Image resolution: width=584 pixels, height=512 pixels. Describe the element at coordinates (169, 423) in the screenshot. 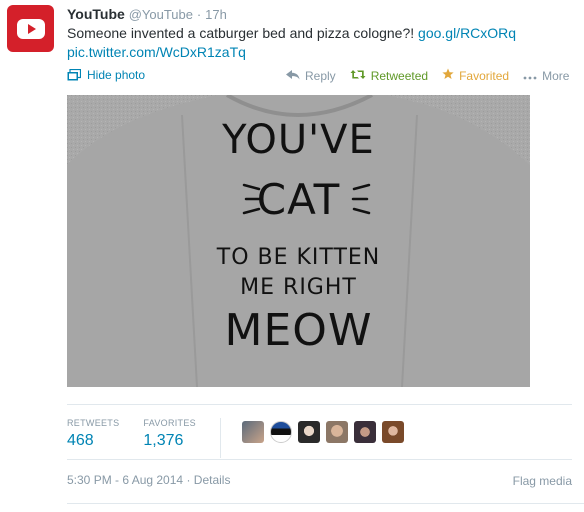

I see `favorites-label: FAVORITES` at that location.